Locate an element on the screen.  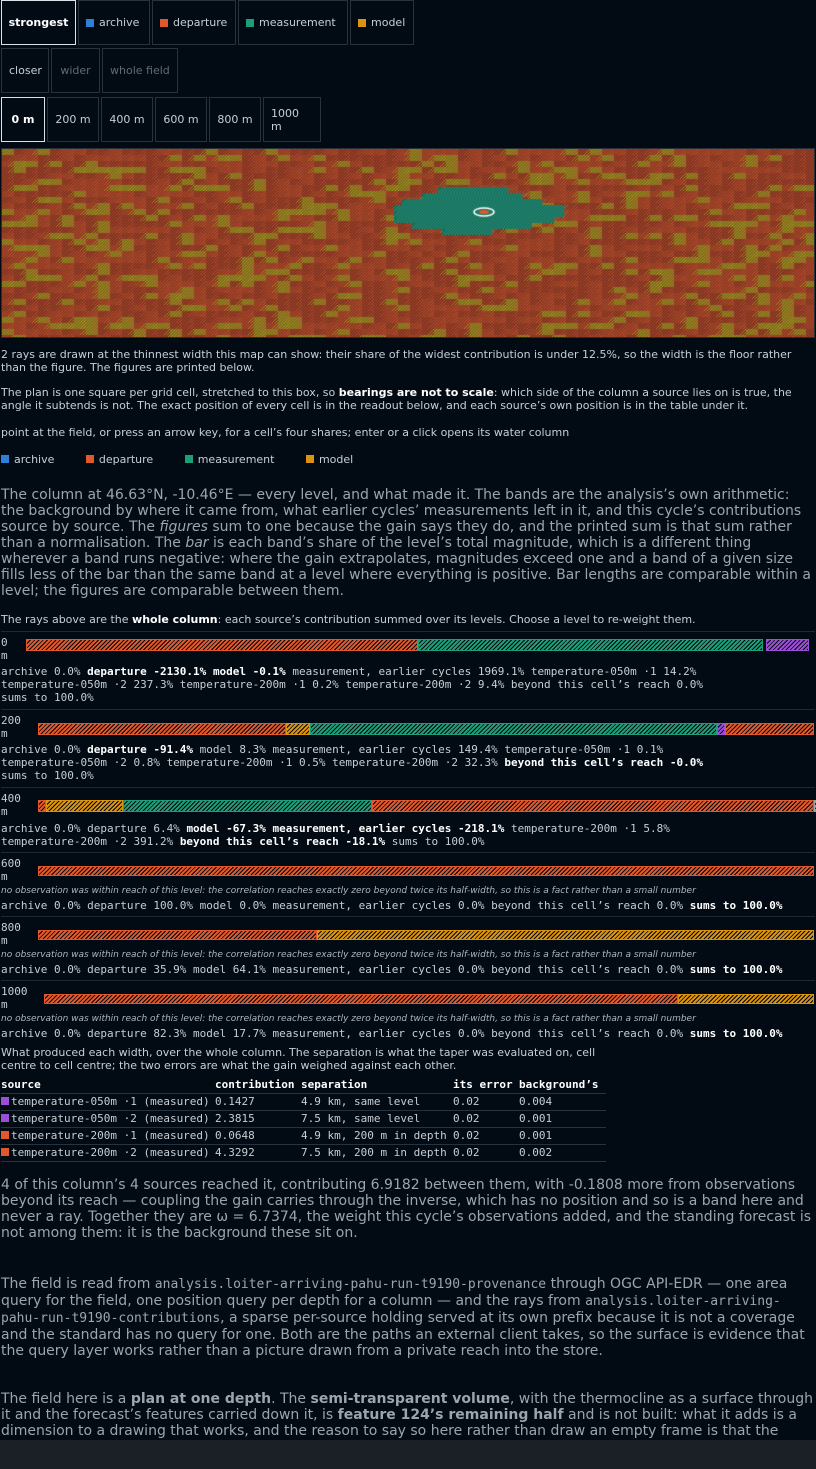
field-map-canvas is located at coordinates (408, 243).